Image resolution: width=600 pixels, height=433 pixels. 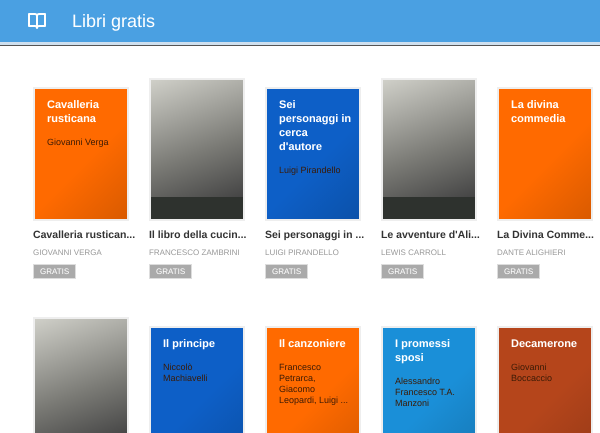 I want to click on book-author: FRANCESCO ZAMBRINI, so click(x=194, y=252).